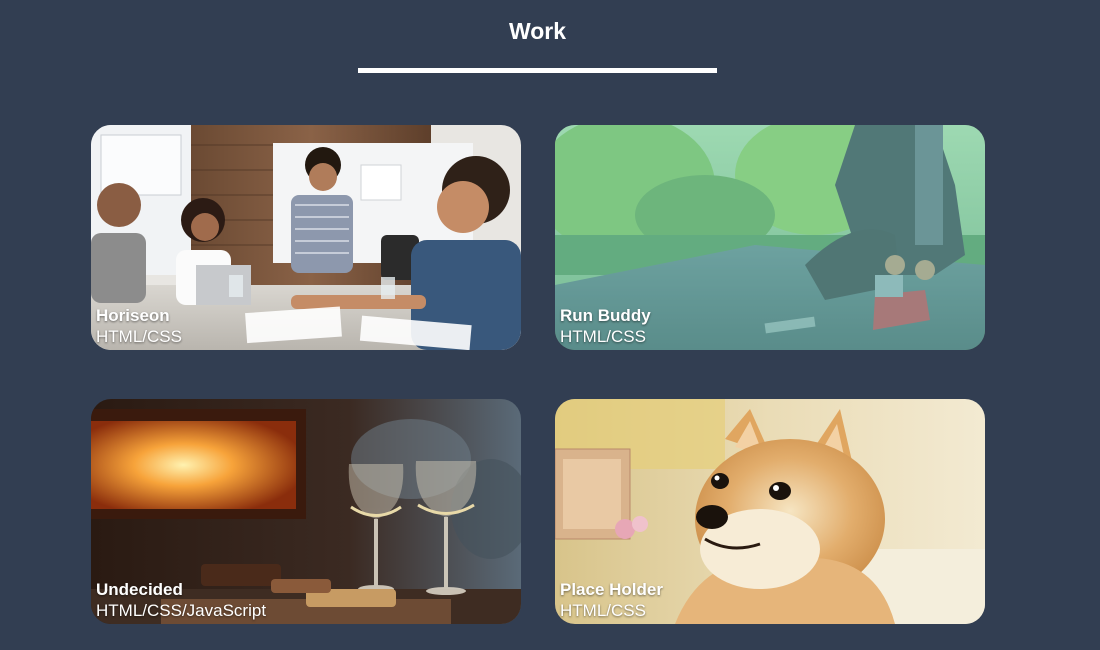 The image size is (1100, 650). Describe the element at coordinates (306, 237) in the screenshot. I see `project-card-horiseon: Horiseon HTML/CSS` at that location.